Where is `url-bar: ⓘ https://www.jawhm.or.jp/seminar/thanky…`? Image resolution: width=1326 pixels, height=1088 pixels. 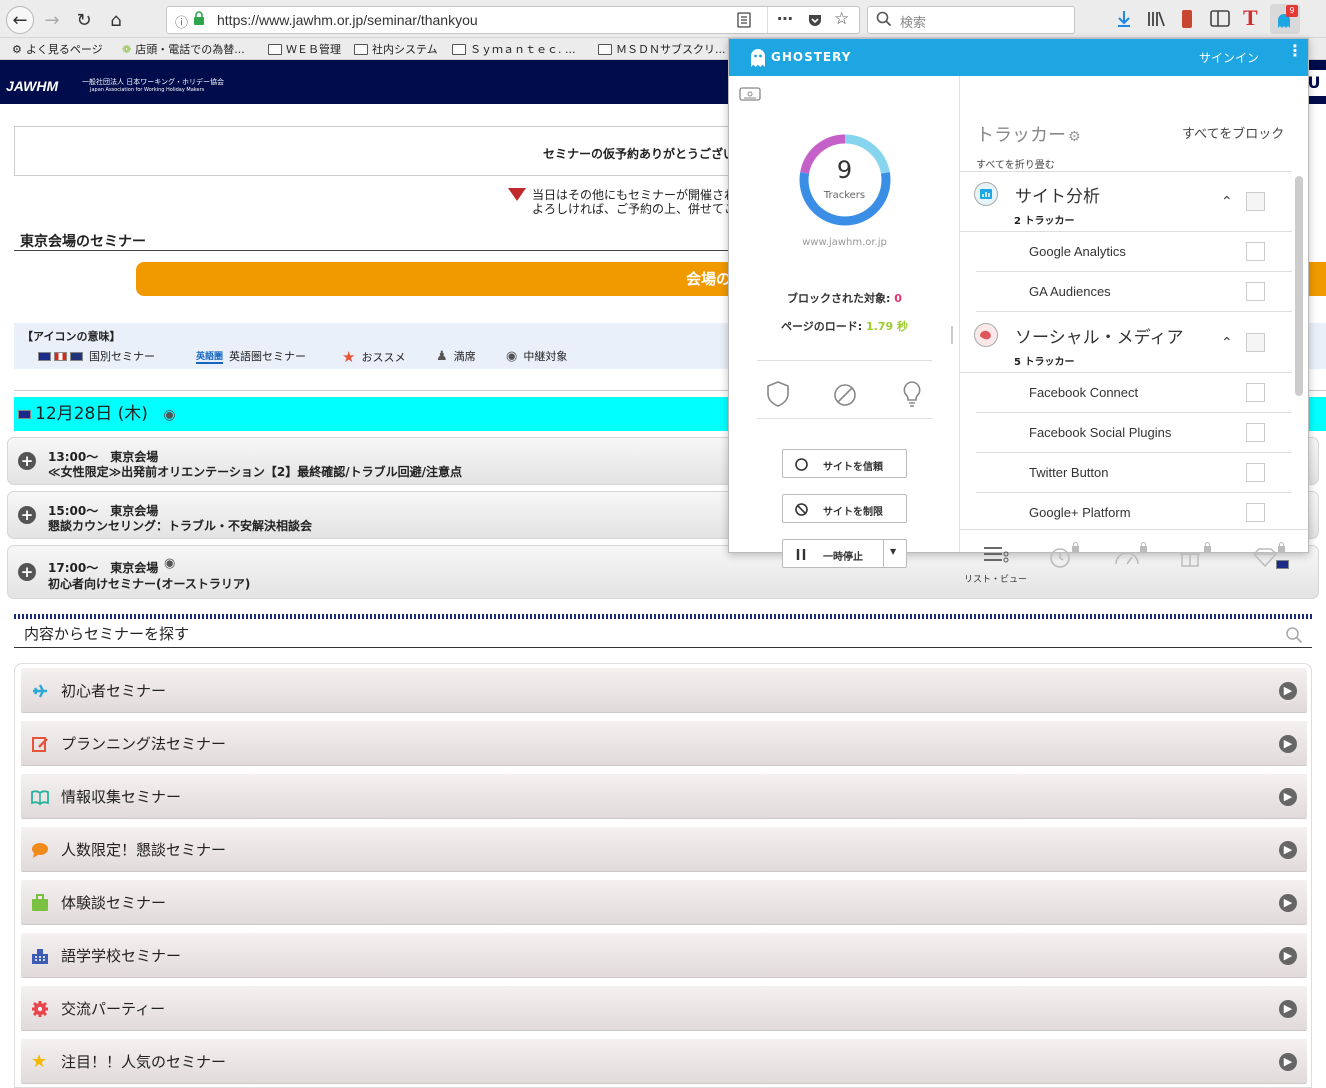
url-bar: ⓘ https://www.jawhm.or.jp/seminar/thanky… is located at coordinates (513, 20).